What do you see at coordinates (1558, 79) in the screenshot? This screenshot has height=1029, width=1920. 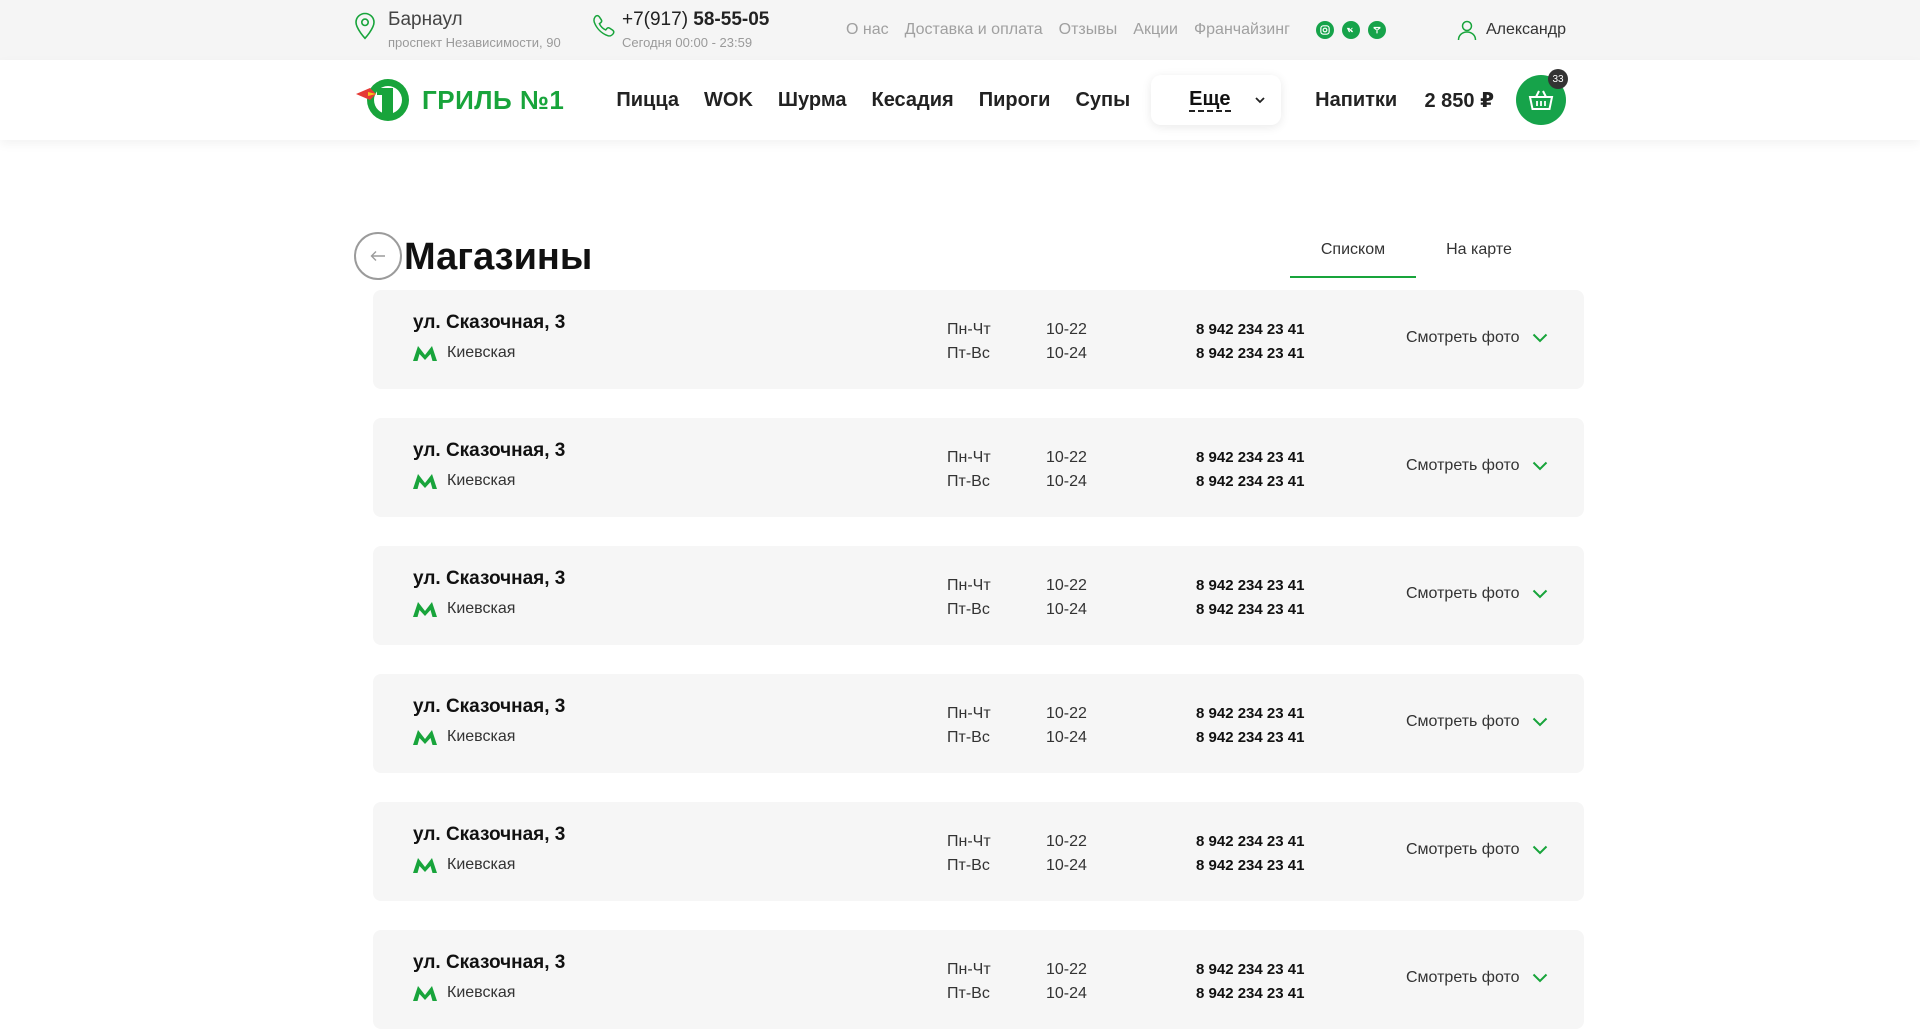 I see `cart-count-badge: 33` at bounding box center [1558, 79].